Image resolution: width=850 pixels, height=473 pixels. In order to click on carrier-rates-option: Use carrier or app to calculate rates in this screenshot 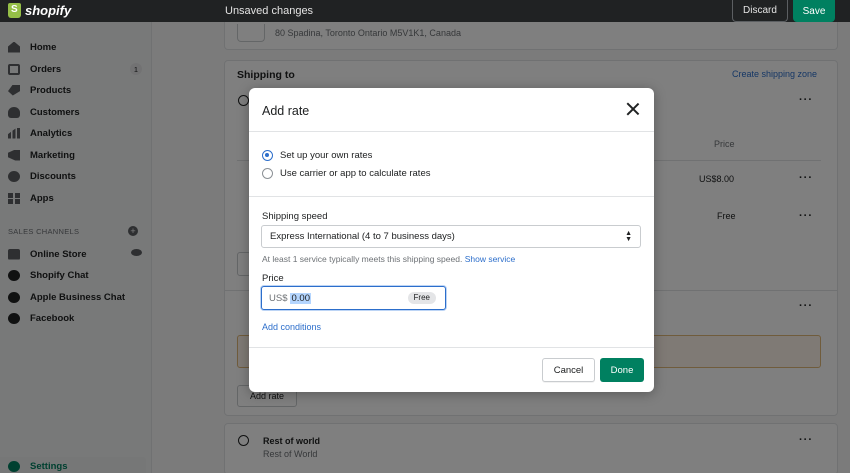, I will do `click(346, 173)`.